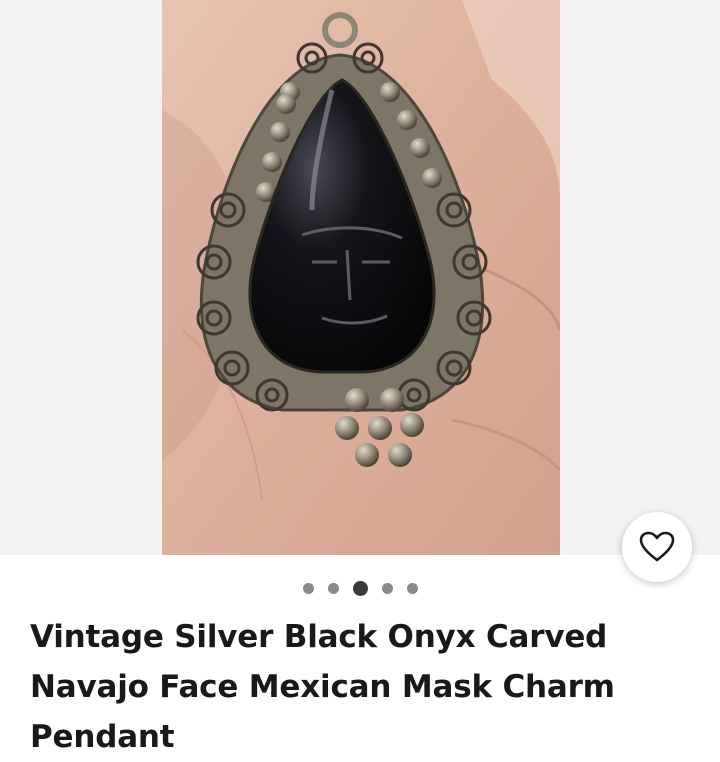 This screenshot has height=762, width=720. I want to click on gallery-pagination, so click(360, 588).